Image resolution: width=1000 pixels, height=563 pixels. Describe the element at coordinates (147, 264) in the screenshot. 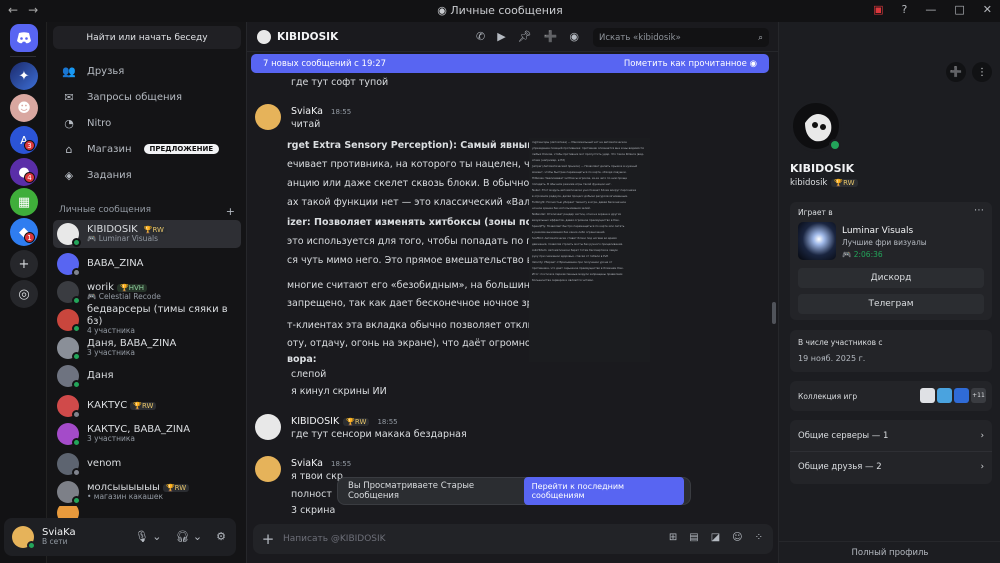

I see `dm-item: BABA_ZINA` at that location.